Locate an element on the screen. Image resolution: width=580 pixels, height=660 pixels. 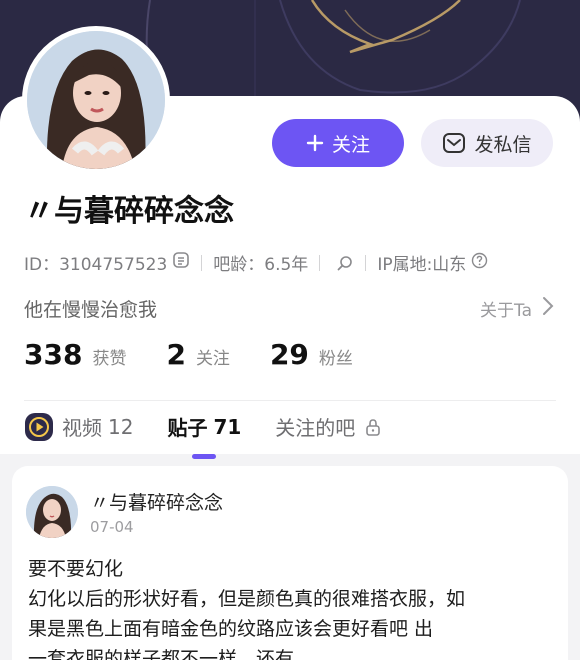
stat-label: 获赞 is located at coordinates (109, 359).